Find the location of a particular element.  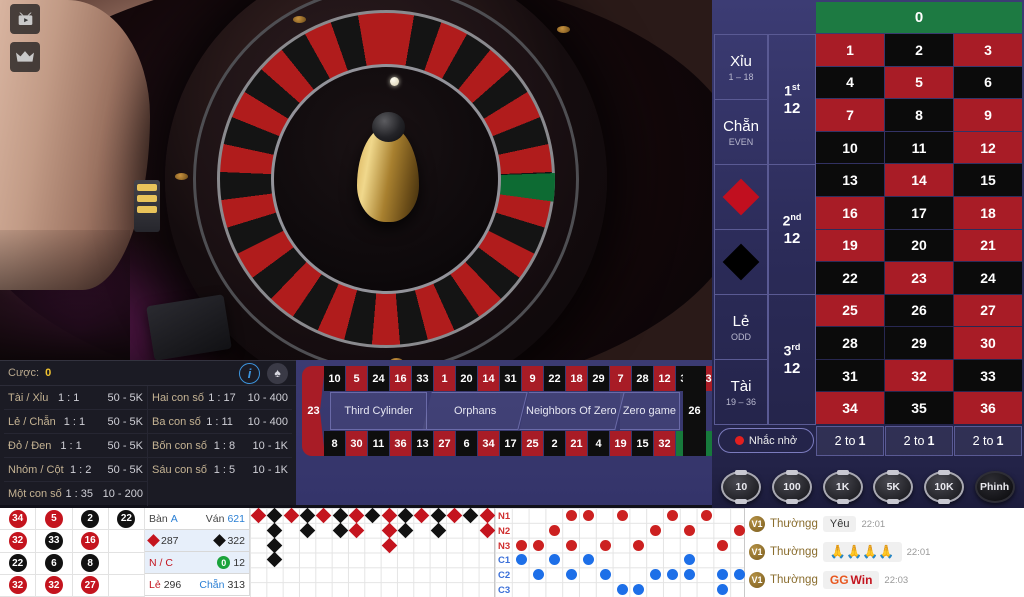

racetrack-number-9: 9 is located at coordinates (532, 378).